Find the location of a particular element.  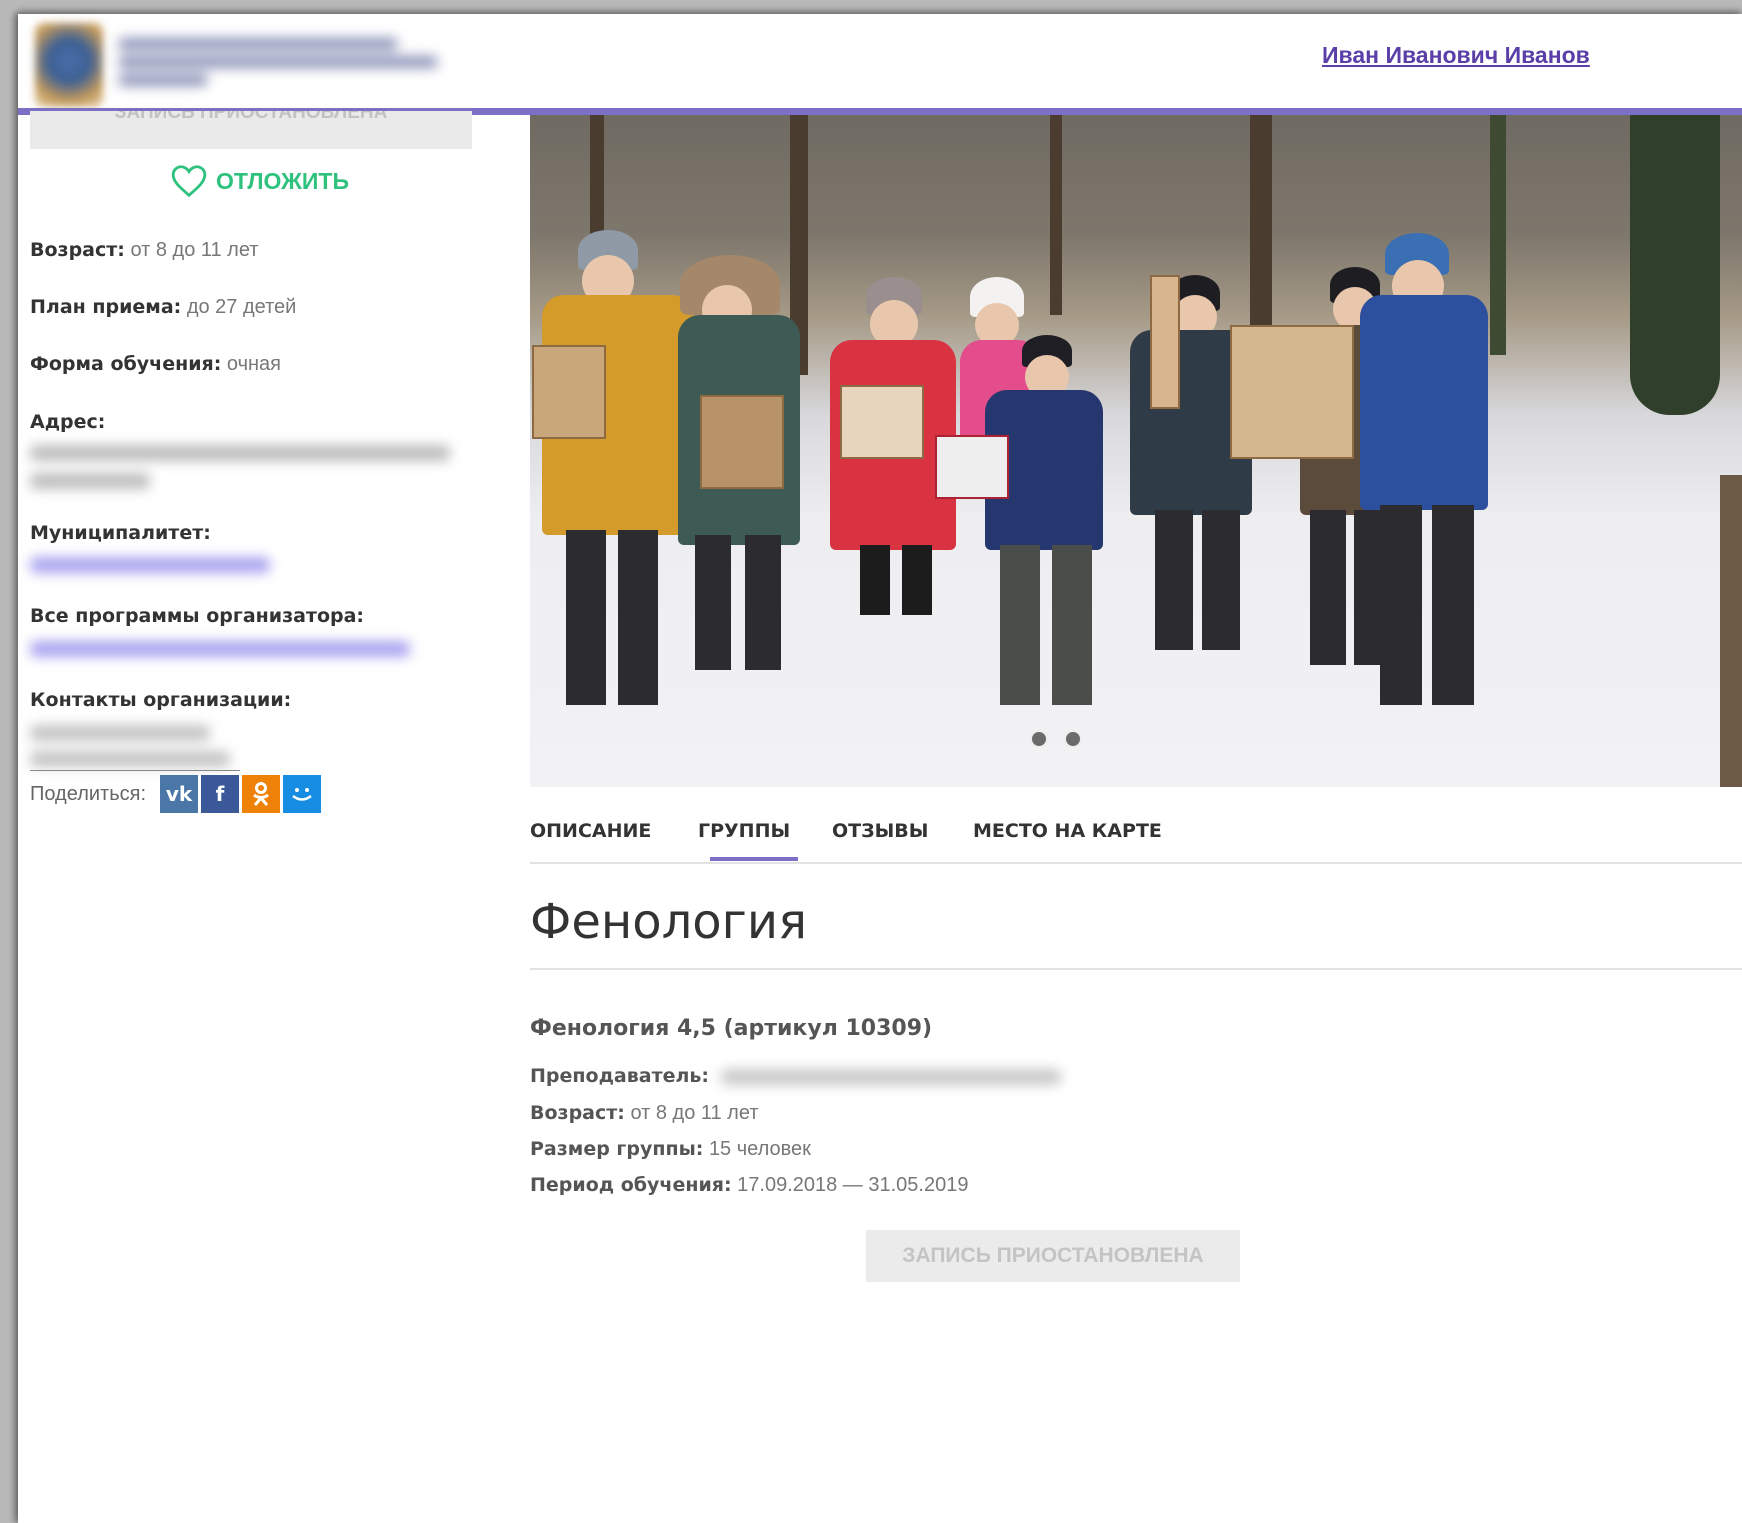

plan-value: до 27 детей is located at coordinates (241, 307).